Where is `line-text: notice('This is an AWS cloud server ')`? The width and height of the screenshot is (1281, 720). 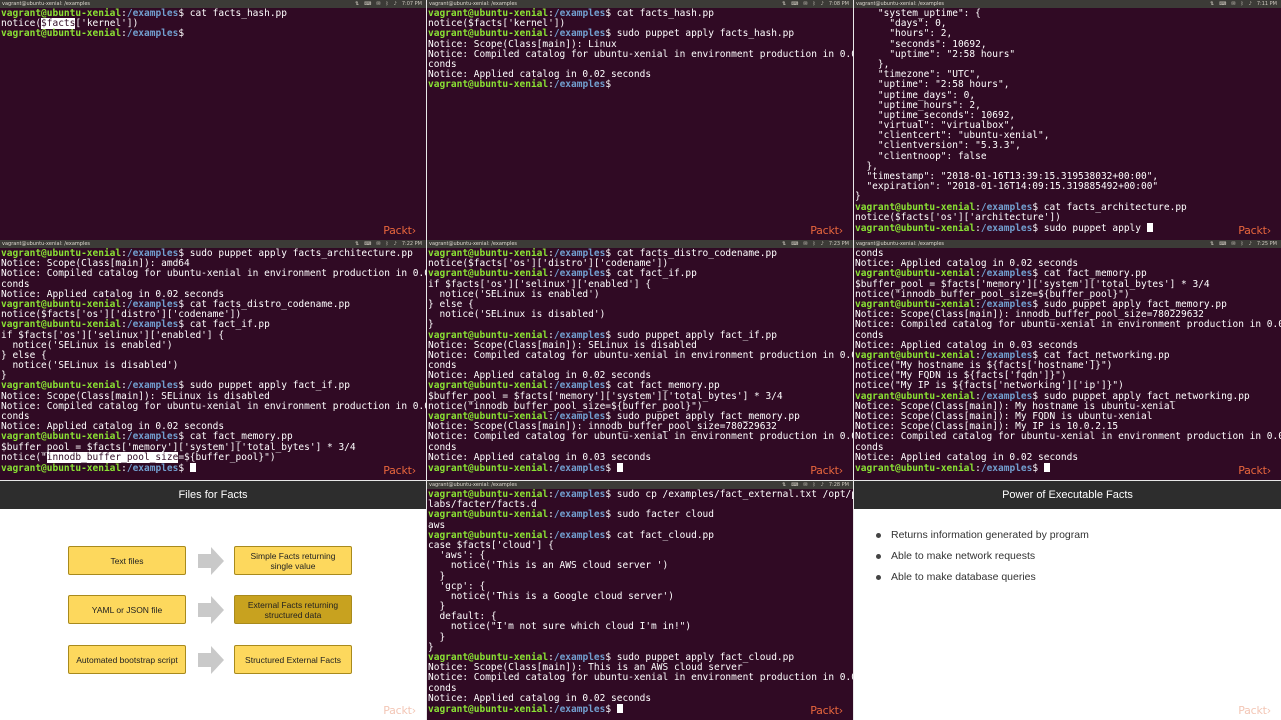
line-text: notice('This is an AWS cloud server ') is located at coordinates (548, 566).